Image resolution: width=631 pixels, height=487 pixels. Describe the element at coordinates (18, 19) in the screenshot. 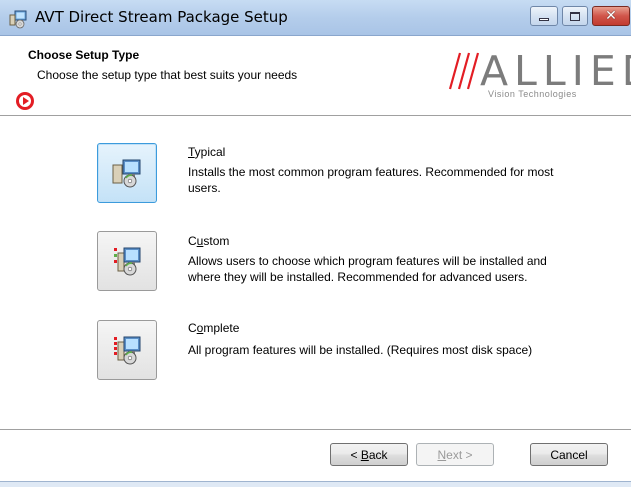

I see `setup-package-icon` at that location.